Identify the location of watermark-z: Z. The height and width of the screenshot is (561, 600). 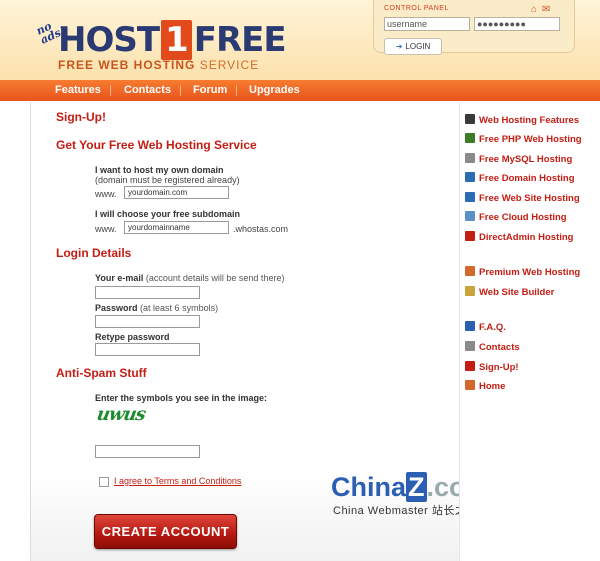
(416, 487).